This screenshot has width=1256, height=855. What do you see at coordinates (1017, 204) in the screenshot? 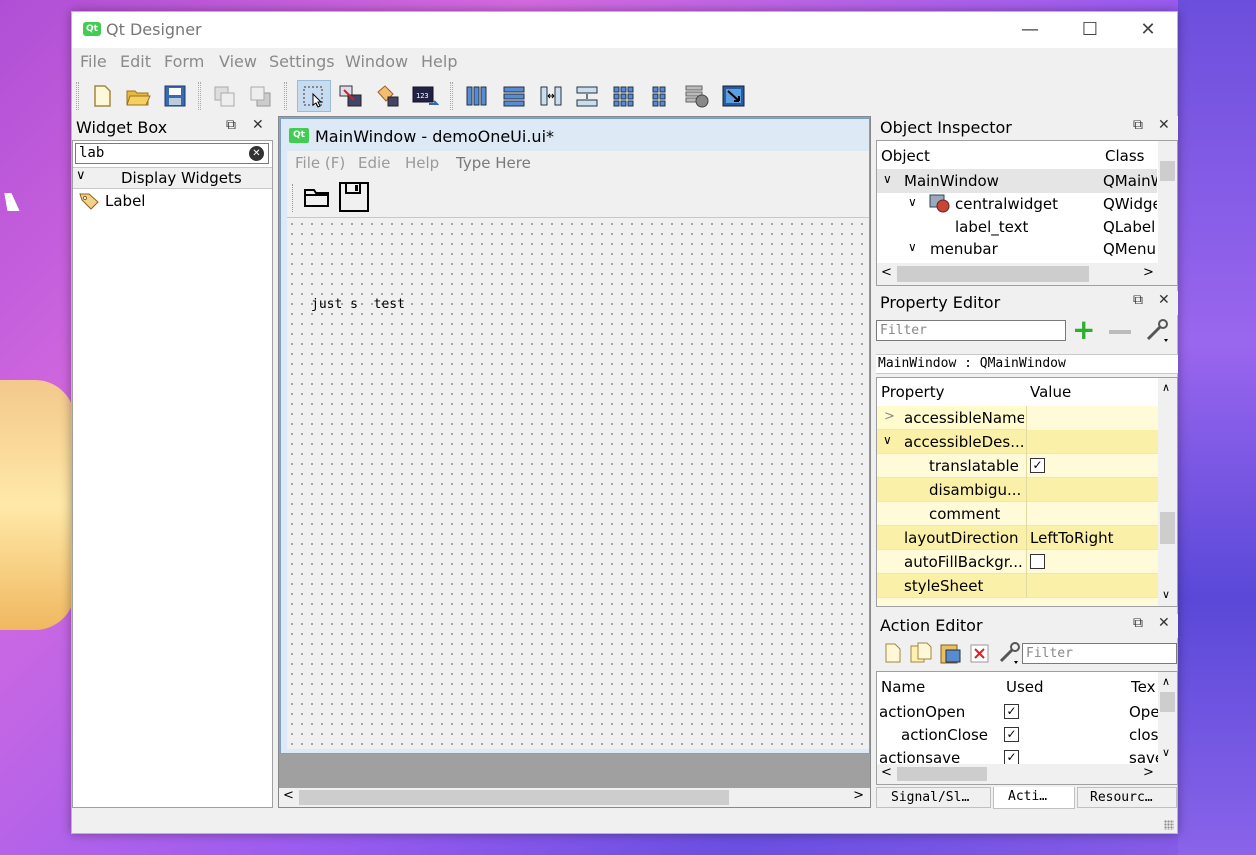
I see `tree-row: ∨ centralwidget QWidge` at bounding box center [1017, 204].